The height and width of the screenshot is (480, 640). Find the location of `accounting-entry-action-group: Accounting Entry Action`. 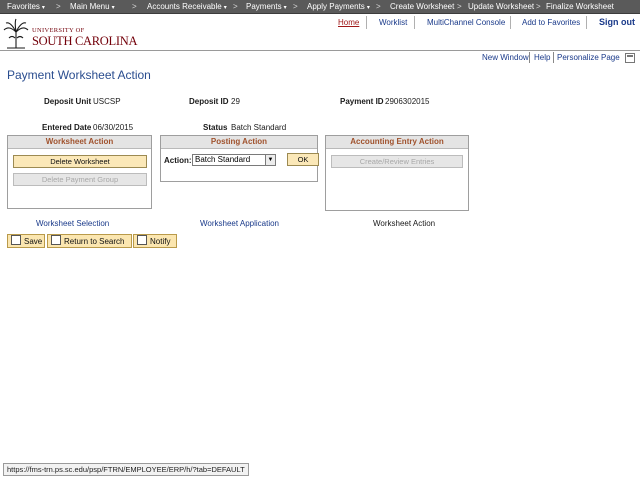

accounting-entry-action-group: Accounting Entry Action is located at coordinates (397, 173).